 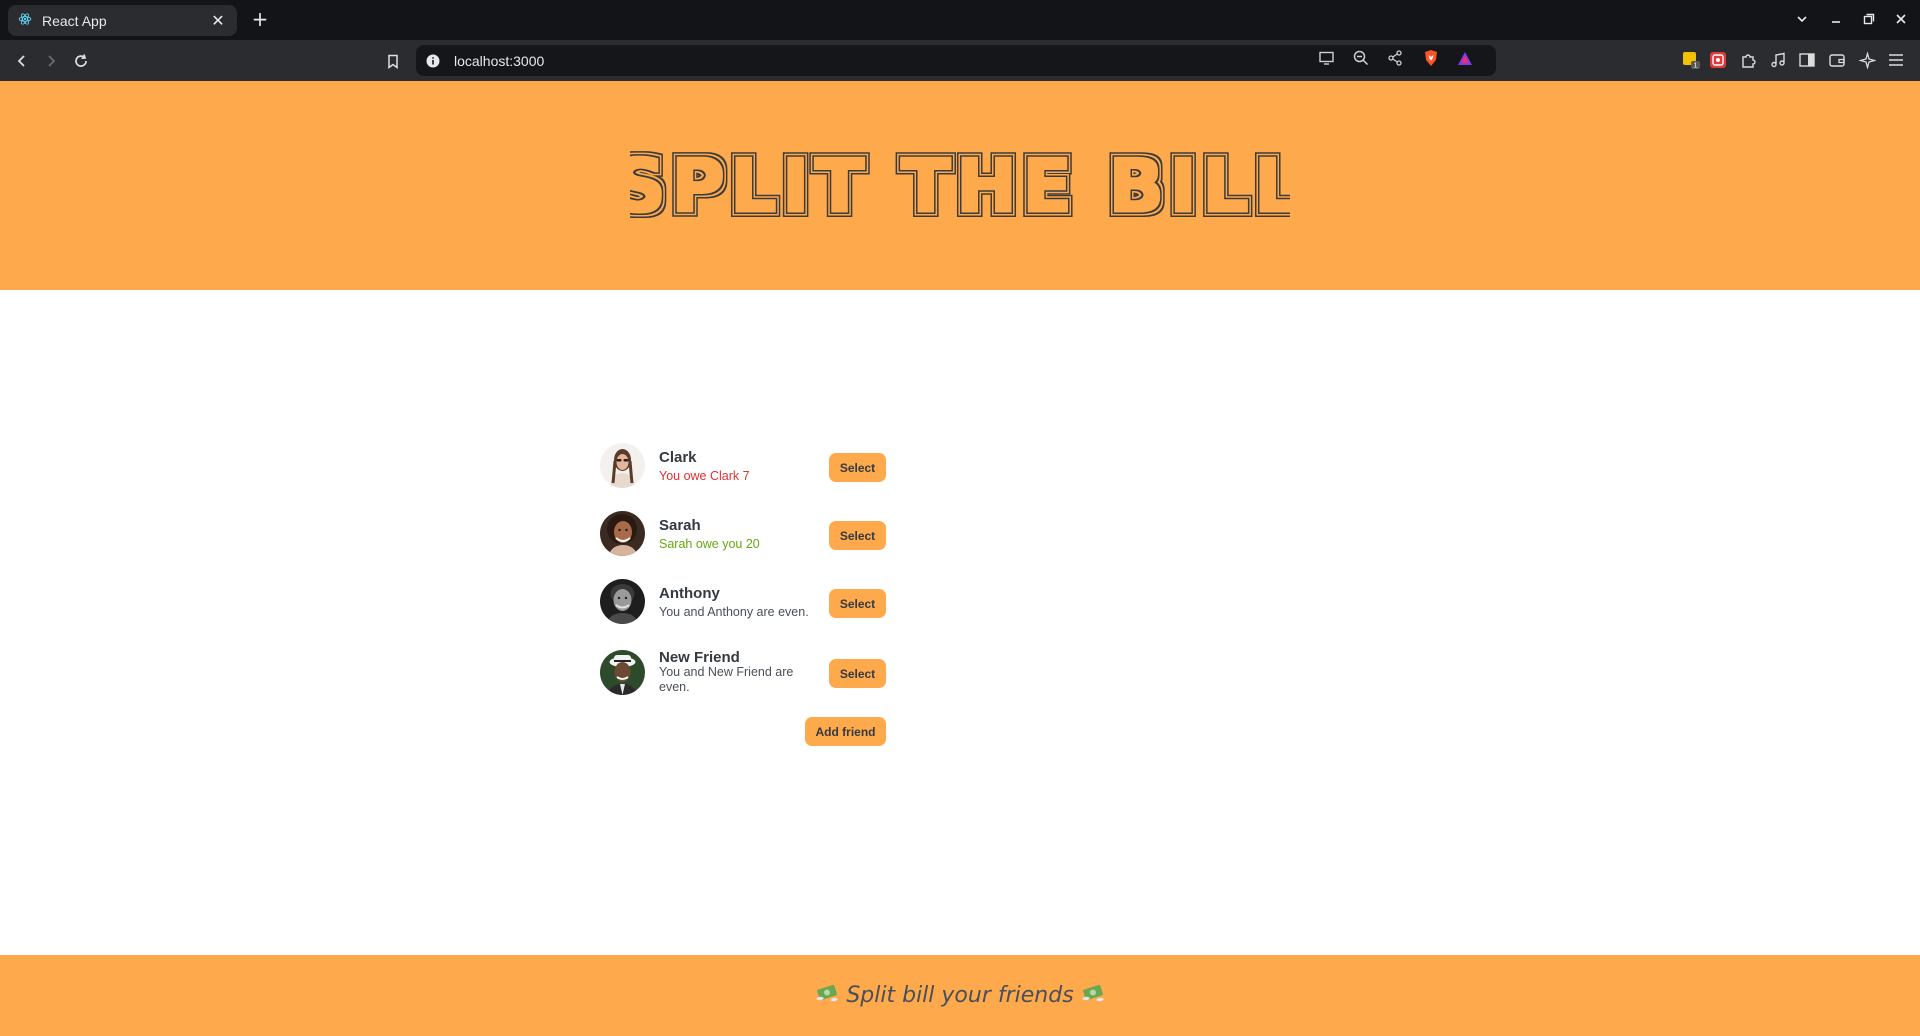 I want to click on leo-ai-icon, so click(x=1867, y=60).